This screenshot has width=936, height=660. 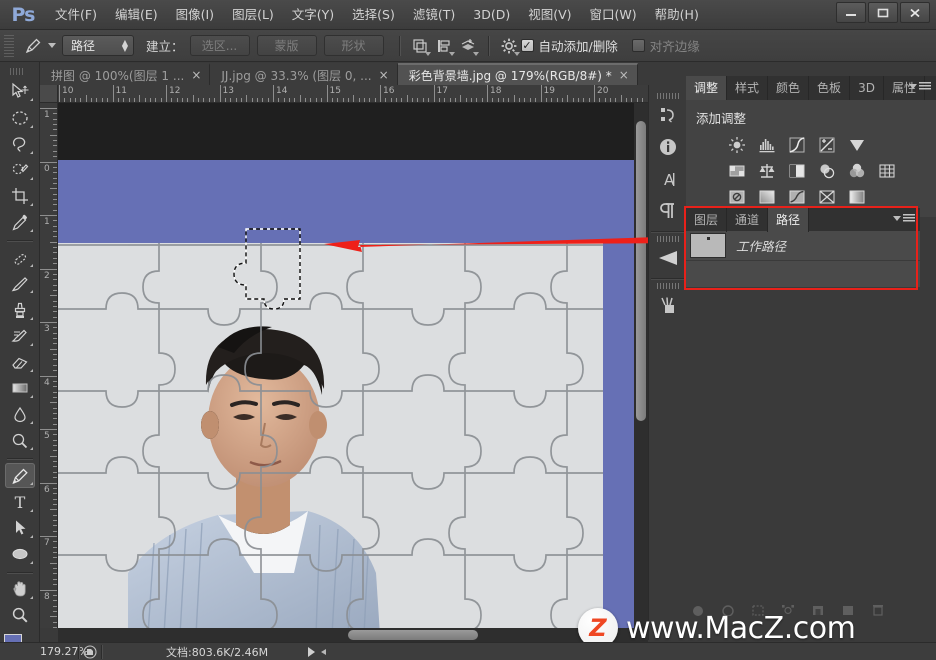 What do you see at coordinates (803, 274) in the screenshot?
I see `paths-empty-area` at bounding box center [803, 274].